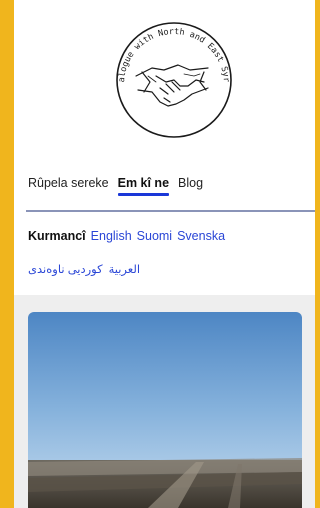  I want to click on nav-item-blog: Blog, so click(190, 183).